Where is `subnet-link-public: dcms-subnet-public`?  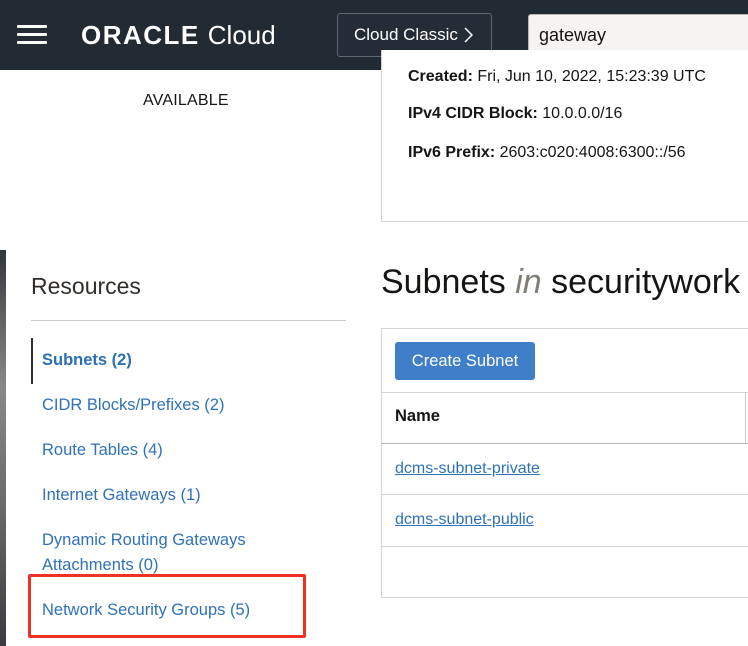 subnet-link-public: dcms-subnet-public is located at coordinates (464, 520).